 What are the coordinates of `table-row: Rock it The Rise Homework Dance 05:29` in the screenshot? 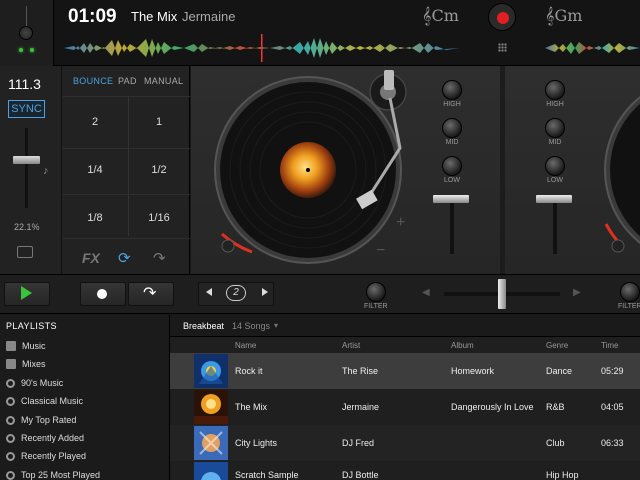 It's located at (405, 371).